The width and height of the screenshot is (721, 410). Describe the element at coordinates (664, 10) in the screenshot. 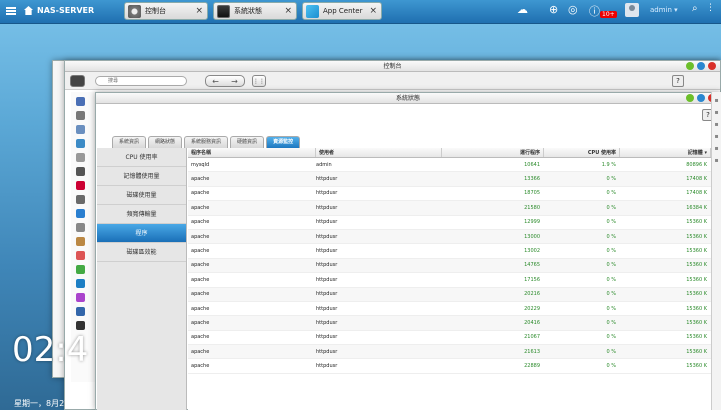

I see `user-menu: admin ▾` at that location.